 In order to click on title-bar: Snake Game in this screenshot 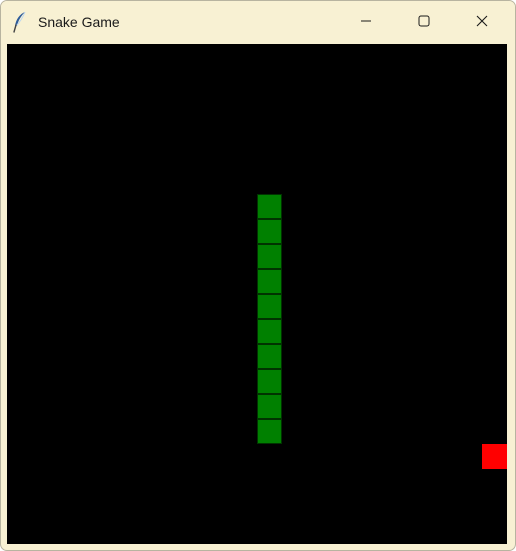, I will do `click(258, 22)`.